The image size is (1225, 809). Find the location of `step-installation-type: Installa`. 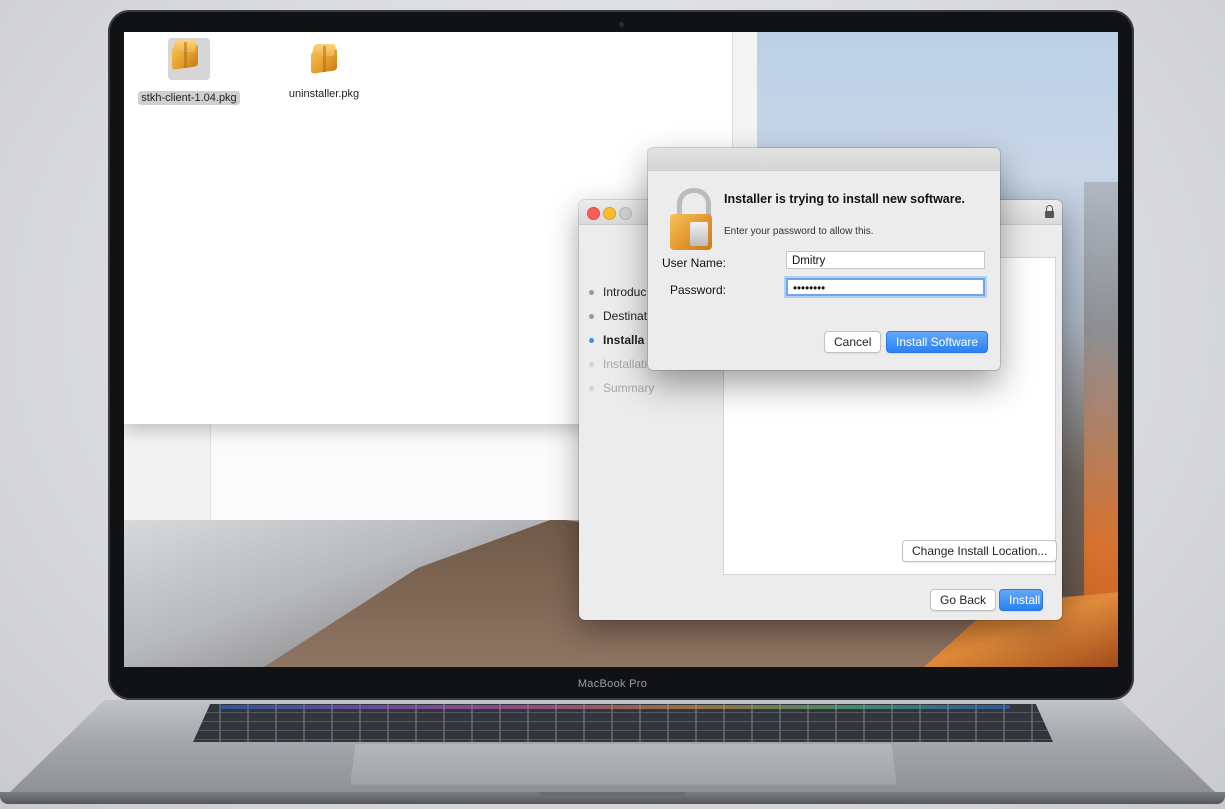

step-installation-type: Installa is located at coordinates (621, 340).